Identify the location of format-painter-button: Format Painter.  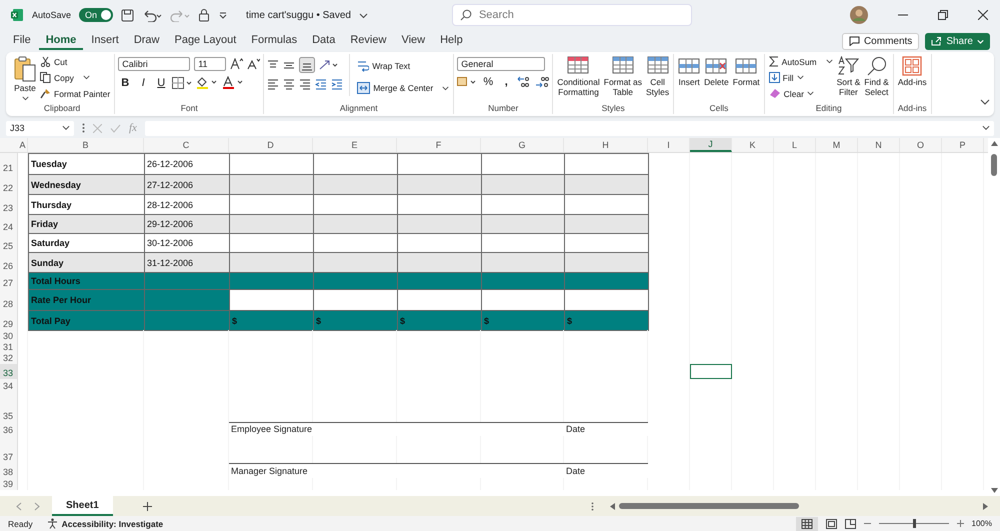
(75, 93).